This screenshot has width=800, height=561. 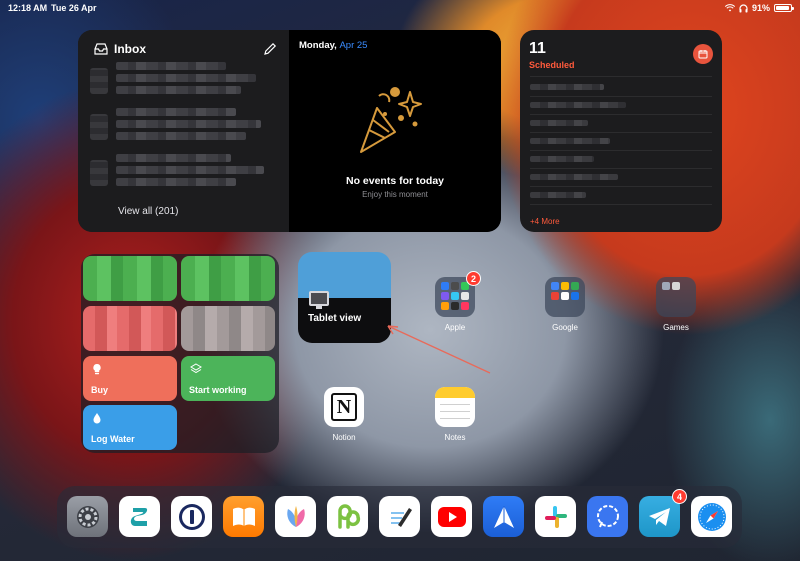 I want to click on drop-icon, so click(x=97, y=418).